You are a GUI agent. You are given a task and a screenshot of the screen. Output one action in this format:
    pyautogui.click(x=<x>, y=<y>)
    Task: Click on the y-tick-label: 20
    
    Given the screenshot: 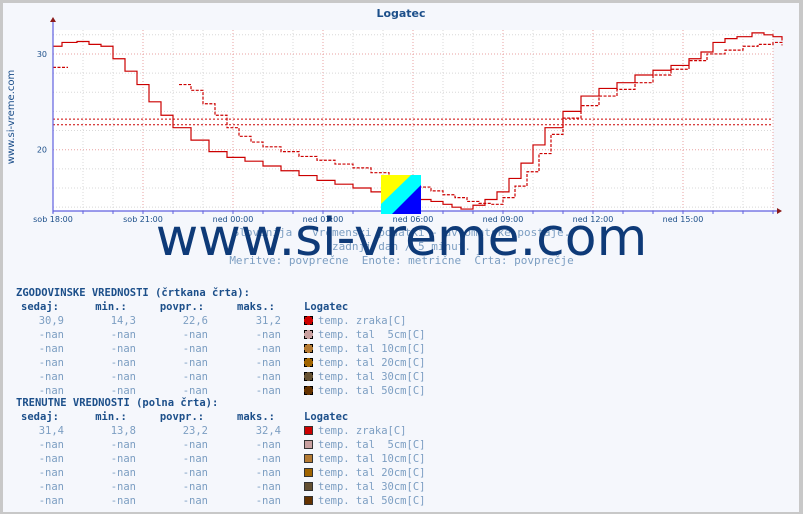 What is the action you would take?
    pyautogui.click(x=42, y=150)
    